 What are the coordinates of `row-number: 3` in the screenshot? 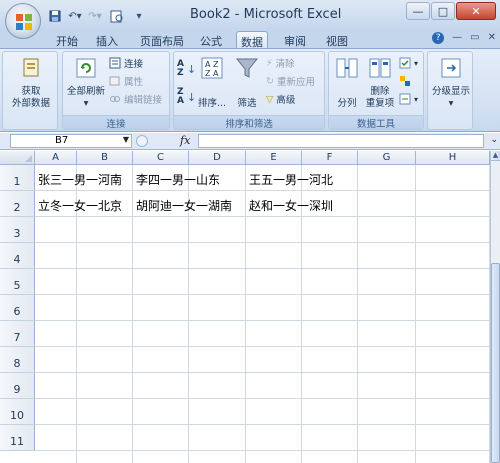 It's located at (17, 233).